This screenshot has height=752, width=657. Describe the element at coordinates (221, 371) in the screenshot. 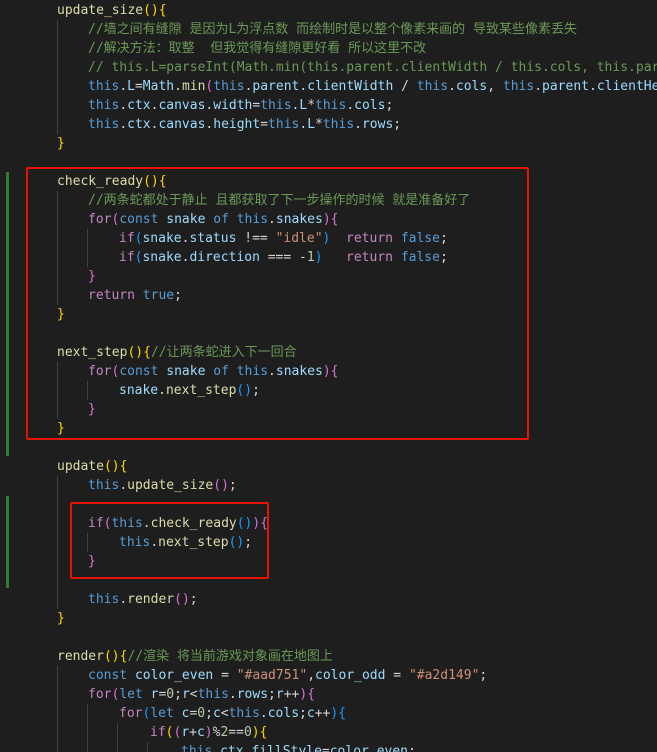

I see `code-token: of` at that location.